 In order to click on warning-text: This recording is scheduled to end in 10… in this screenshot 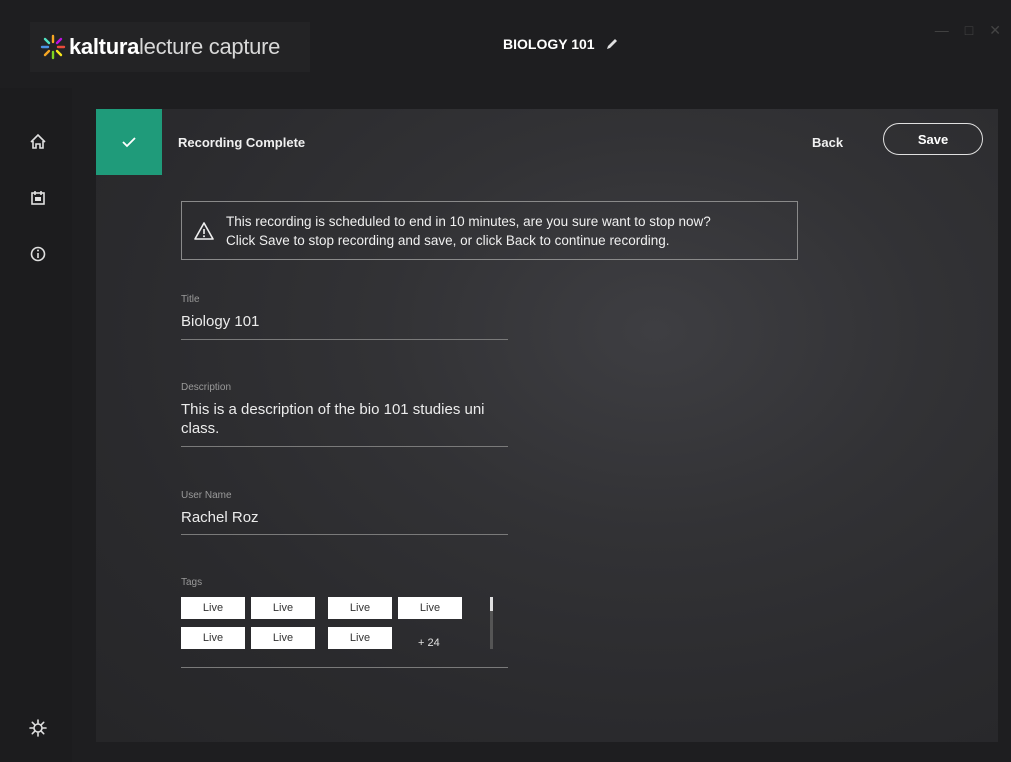, I will do `click(468, 231)`.